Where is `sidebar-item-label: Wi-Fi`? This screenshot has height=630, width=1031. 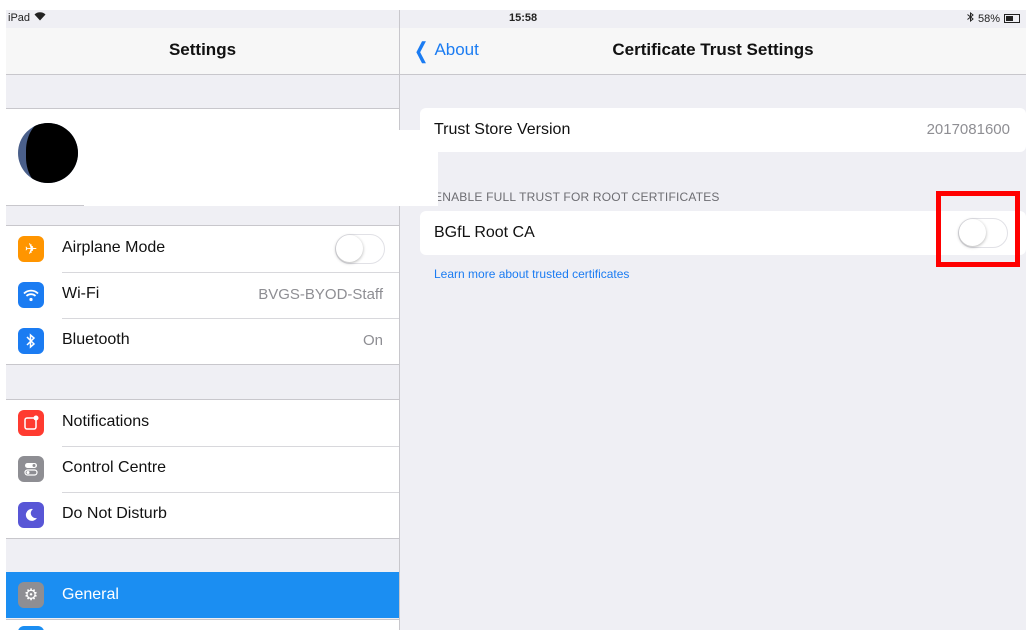 sidebar-item-label: Wi-Fi is located at coordinates (81, 293).